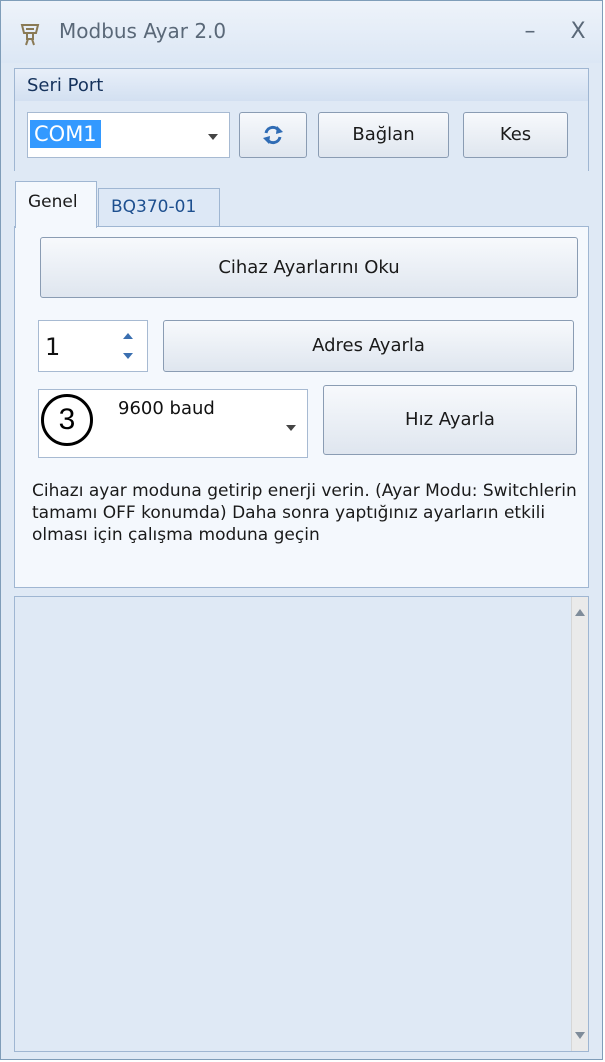 This screenshot has height=1062, width=605. Describe the element at coordinates (53, 347) in the screenshot. I see `address-value: 1` at that location.